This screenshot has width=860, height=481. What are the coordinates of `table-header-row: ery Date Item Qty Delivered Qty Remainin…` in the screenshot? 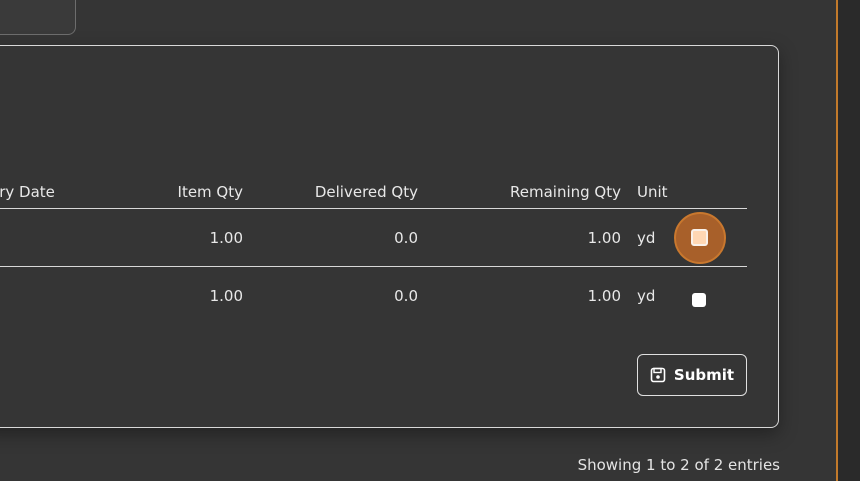 It's located at (373, 190).